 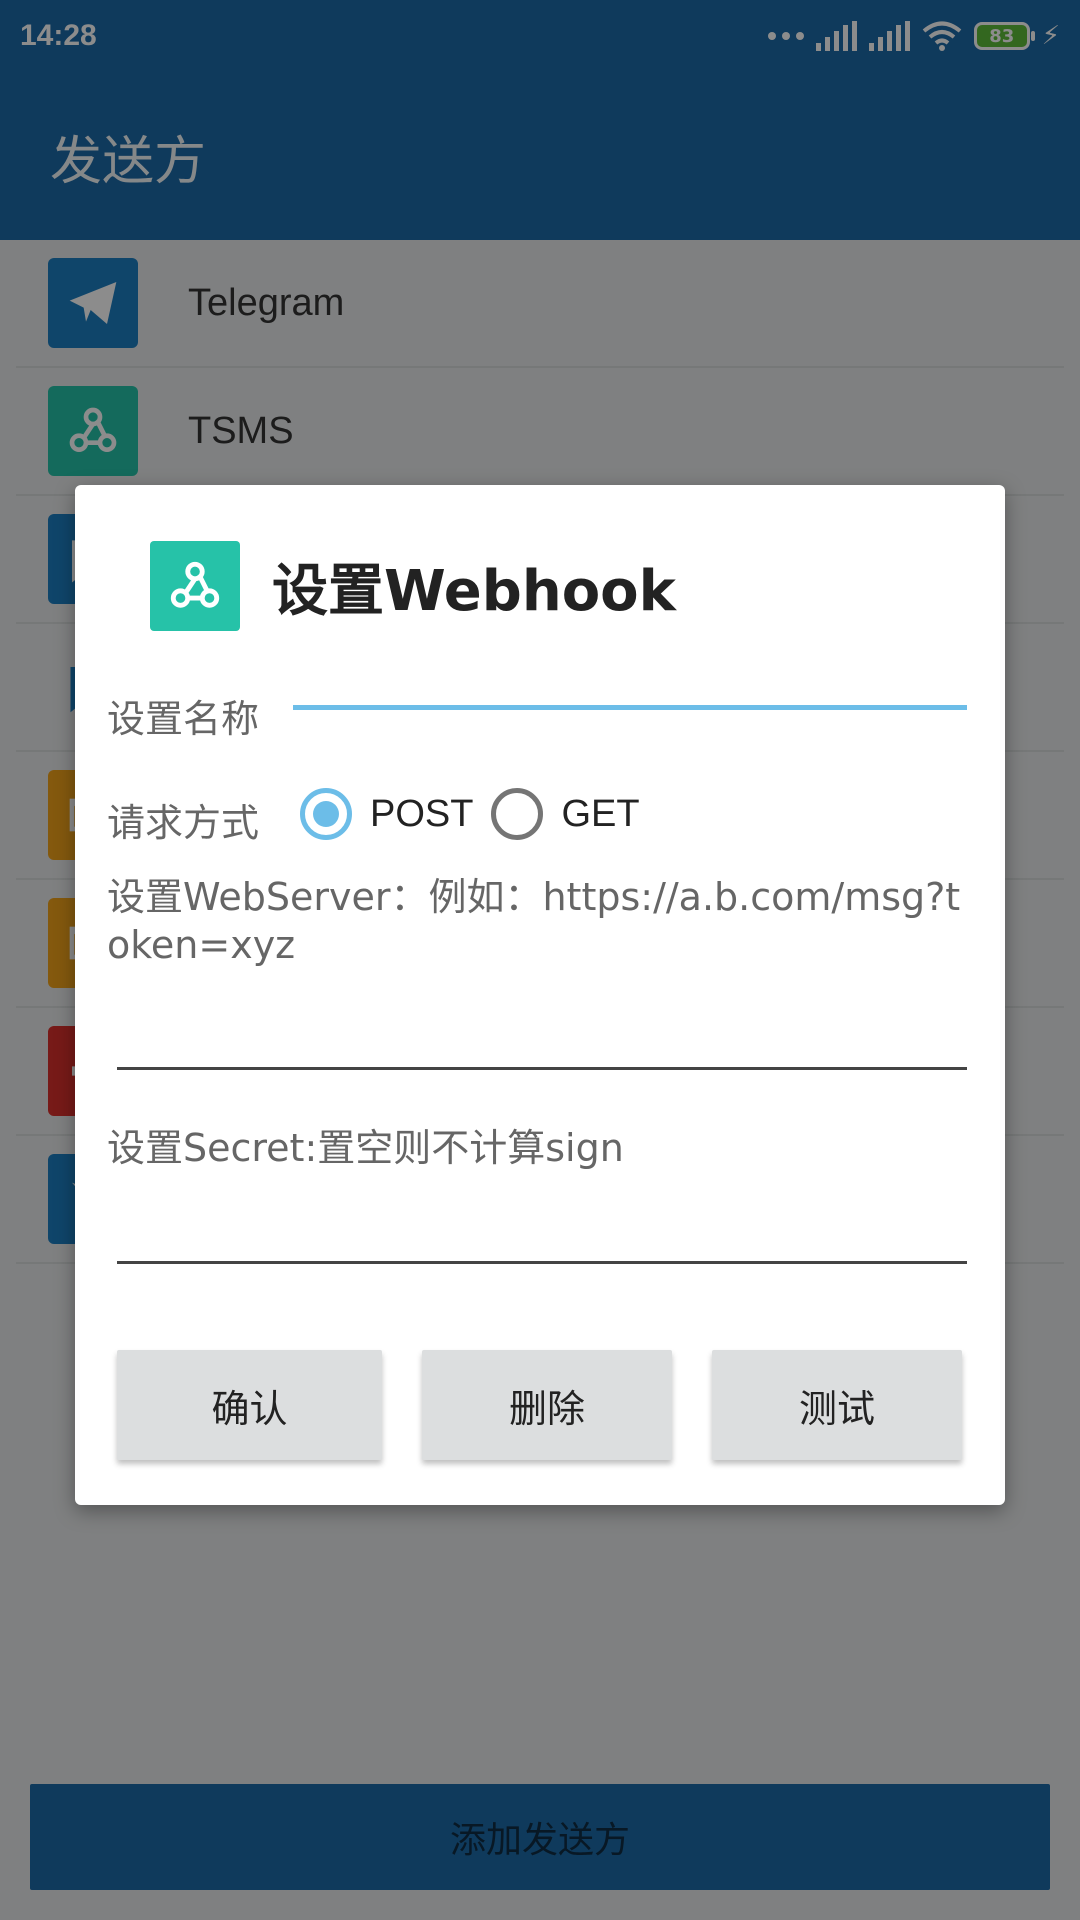 I want to click on webserver-input, so click(x=542, y=1027).